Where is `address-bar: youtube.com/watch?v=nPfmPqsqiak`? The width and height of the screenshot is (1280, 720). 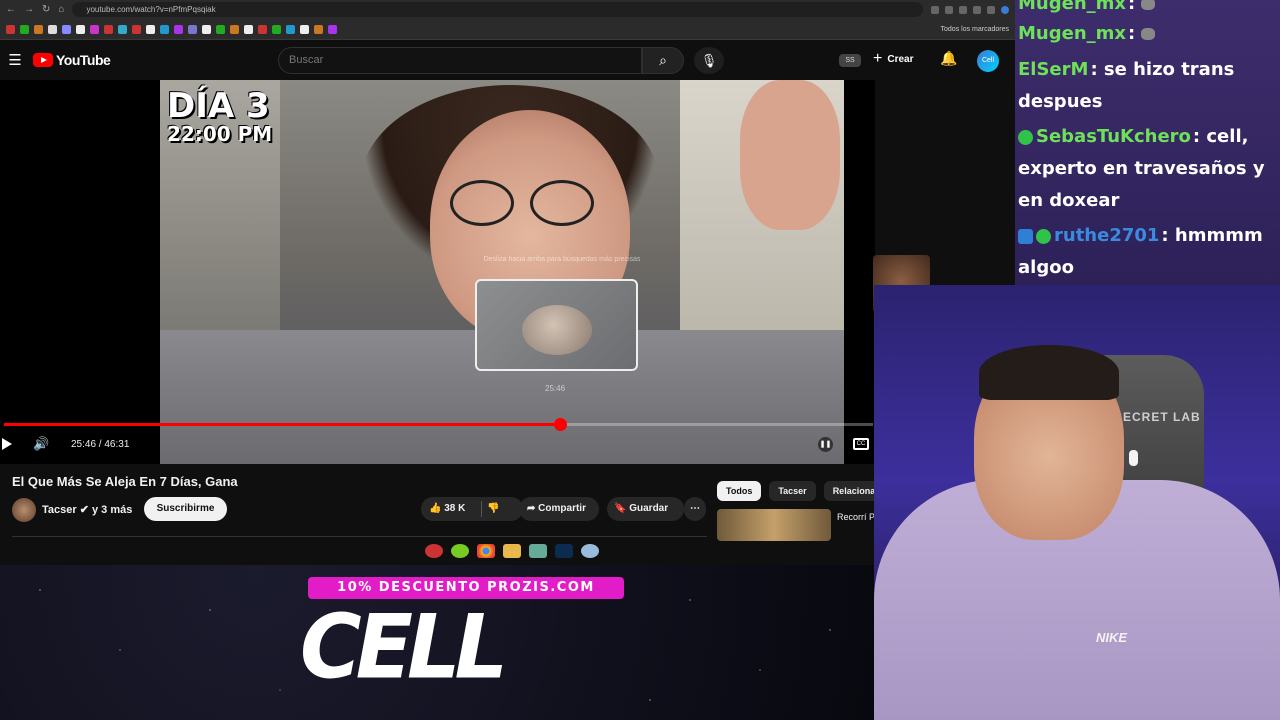
address-bar: youtube.com/watch?v=nPfmPqsqiak is located at coordinates (497, 9).